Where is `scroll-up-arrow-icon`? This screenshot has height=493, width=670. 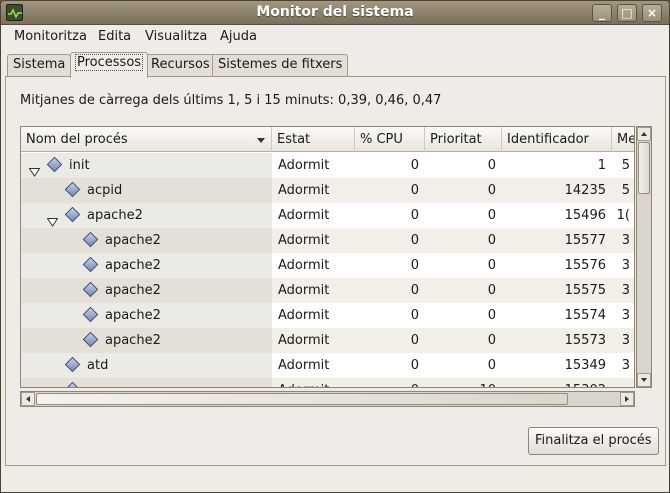
scroll-up-arrow-icon is located at coordinates (644, 134).